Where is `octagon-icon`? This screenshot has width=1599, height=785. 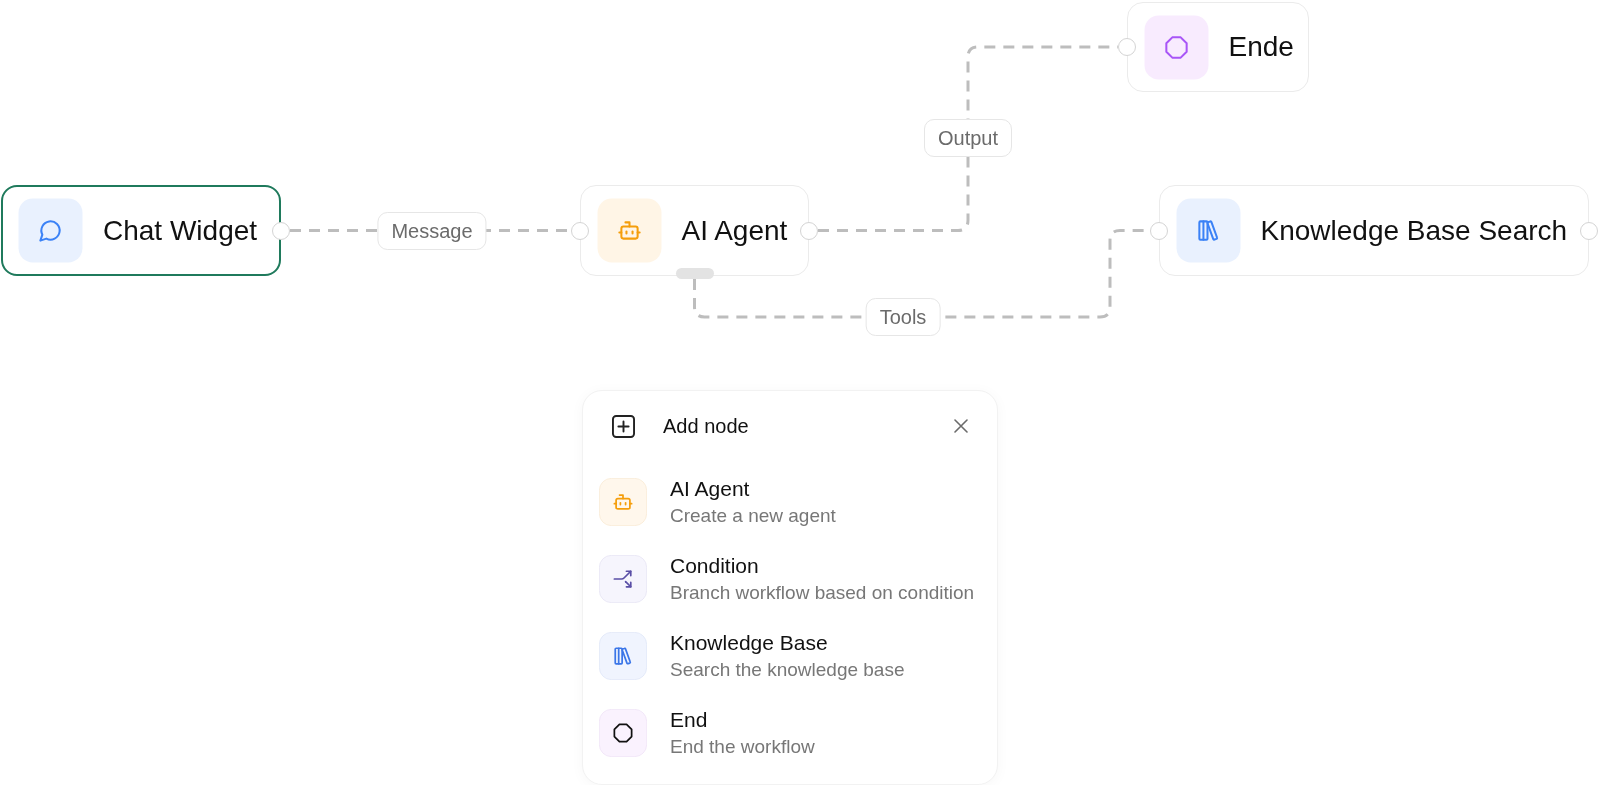
octagon-icon is located at coordinates (623, 733).